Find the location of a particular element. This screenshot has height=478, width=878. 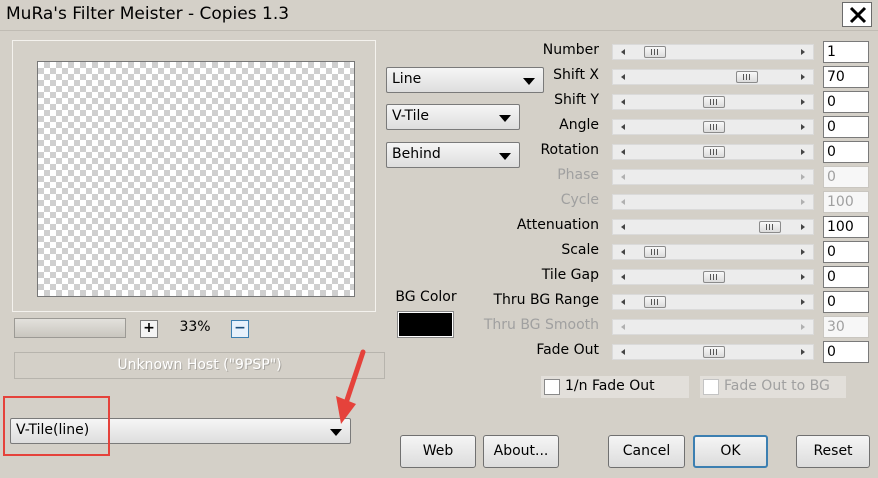

cancel-button: Cancel is located at coordinates (646, 451).